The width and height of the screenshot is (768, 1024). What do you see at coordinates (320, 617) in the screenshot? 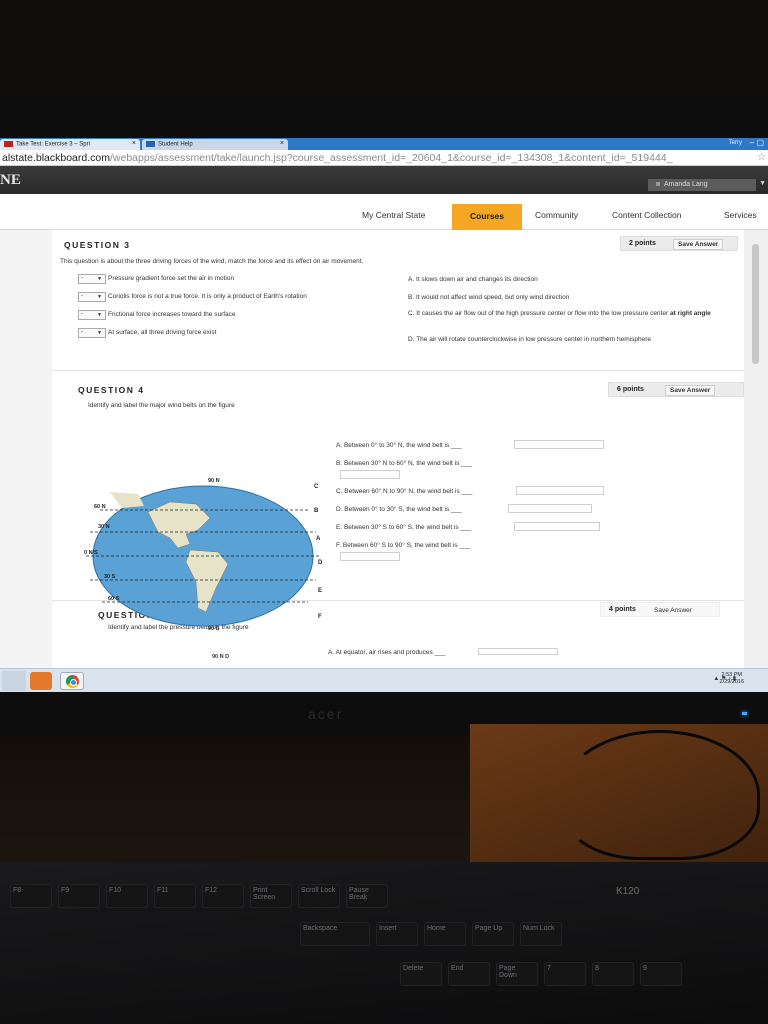
I see `region-letter-f: F` at bounding box center [320, 617].